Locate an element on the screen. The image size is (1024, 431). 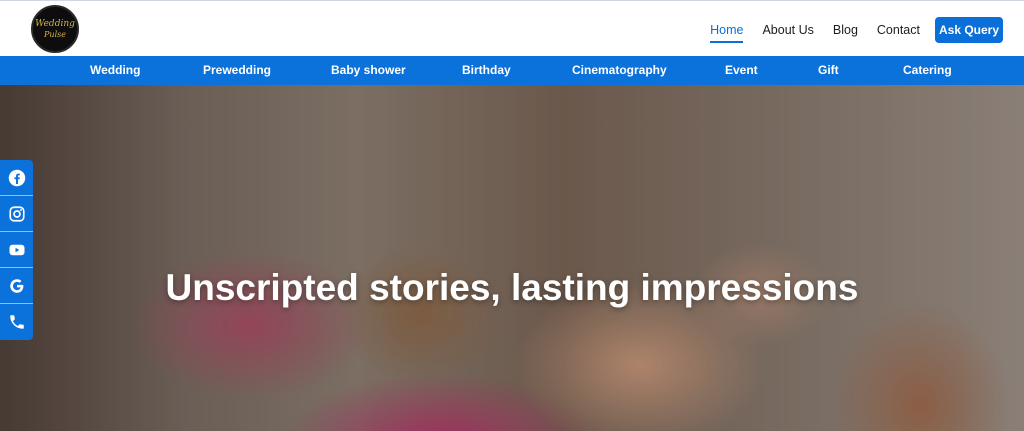
google-link is located at coordinates (16, 286).